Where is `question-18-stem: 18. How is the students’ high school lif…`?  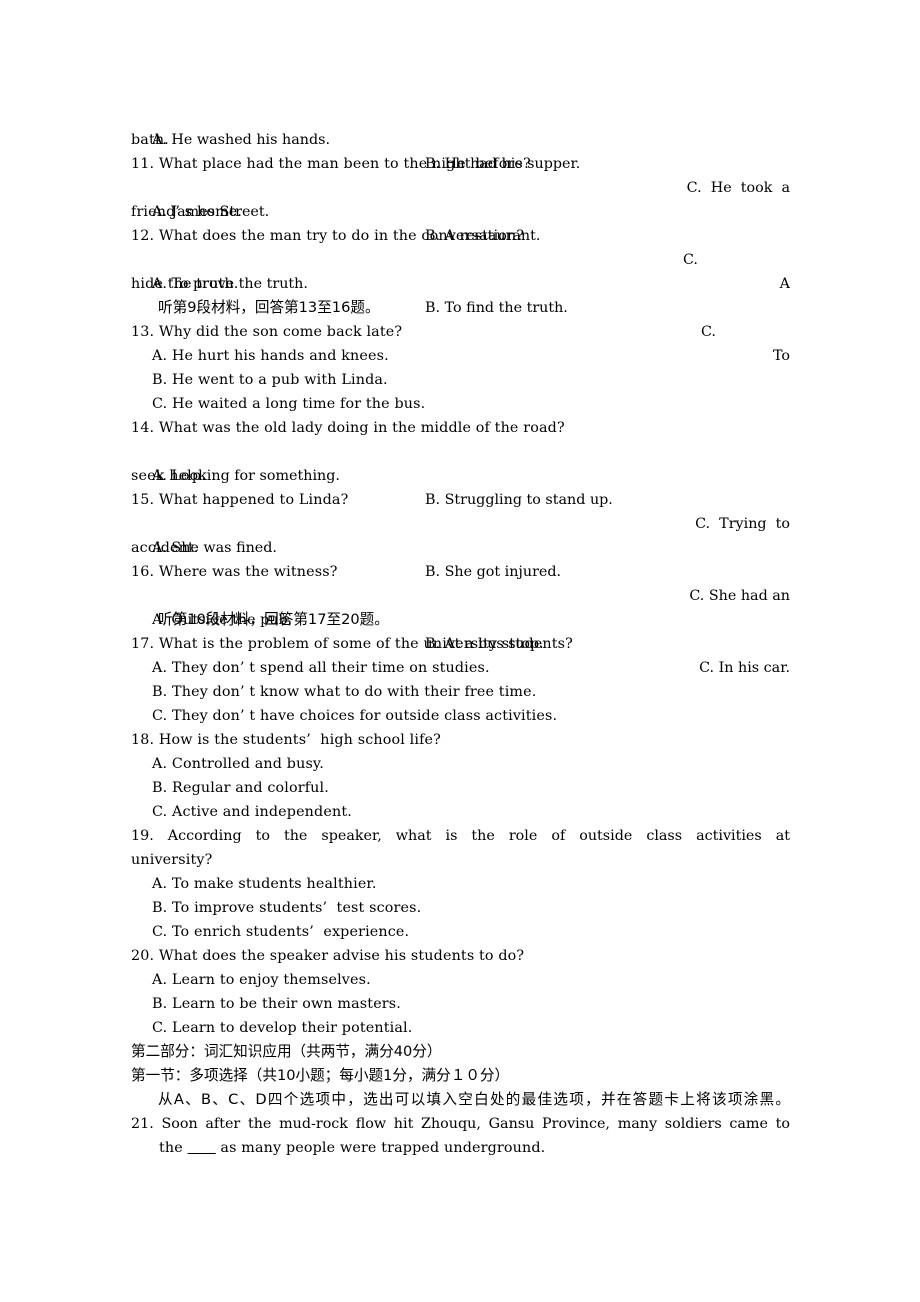
question-18-stem: 18. How is the students’ high school lif… is located at coordinates (286, 740).